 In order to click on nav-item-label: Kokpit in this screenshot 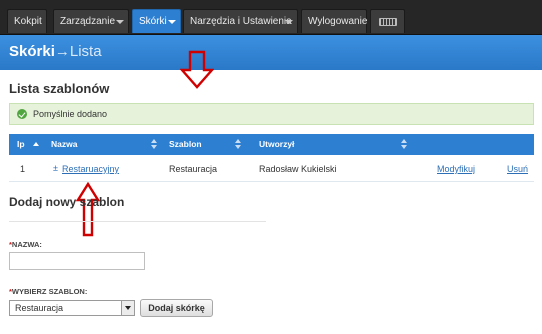, I will do `click(28, 21)`.